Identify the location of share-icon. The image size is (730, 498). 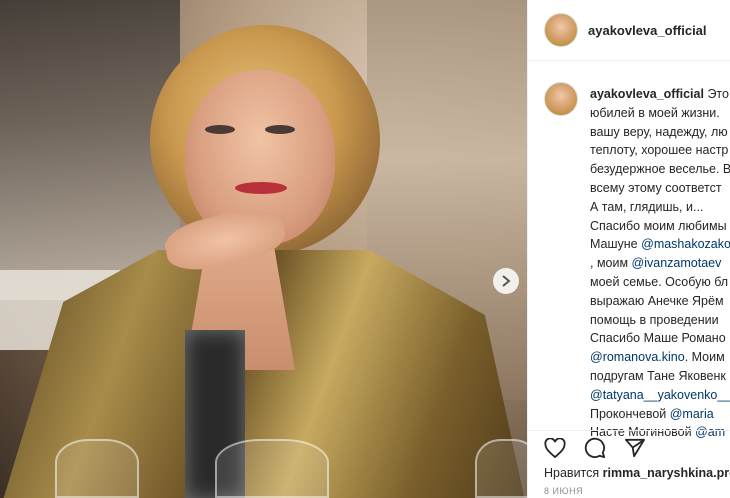
(635, 448).